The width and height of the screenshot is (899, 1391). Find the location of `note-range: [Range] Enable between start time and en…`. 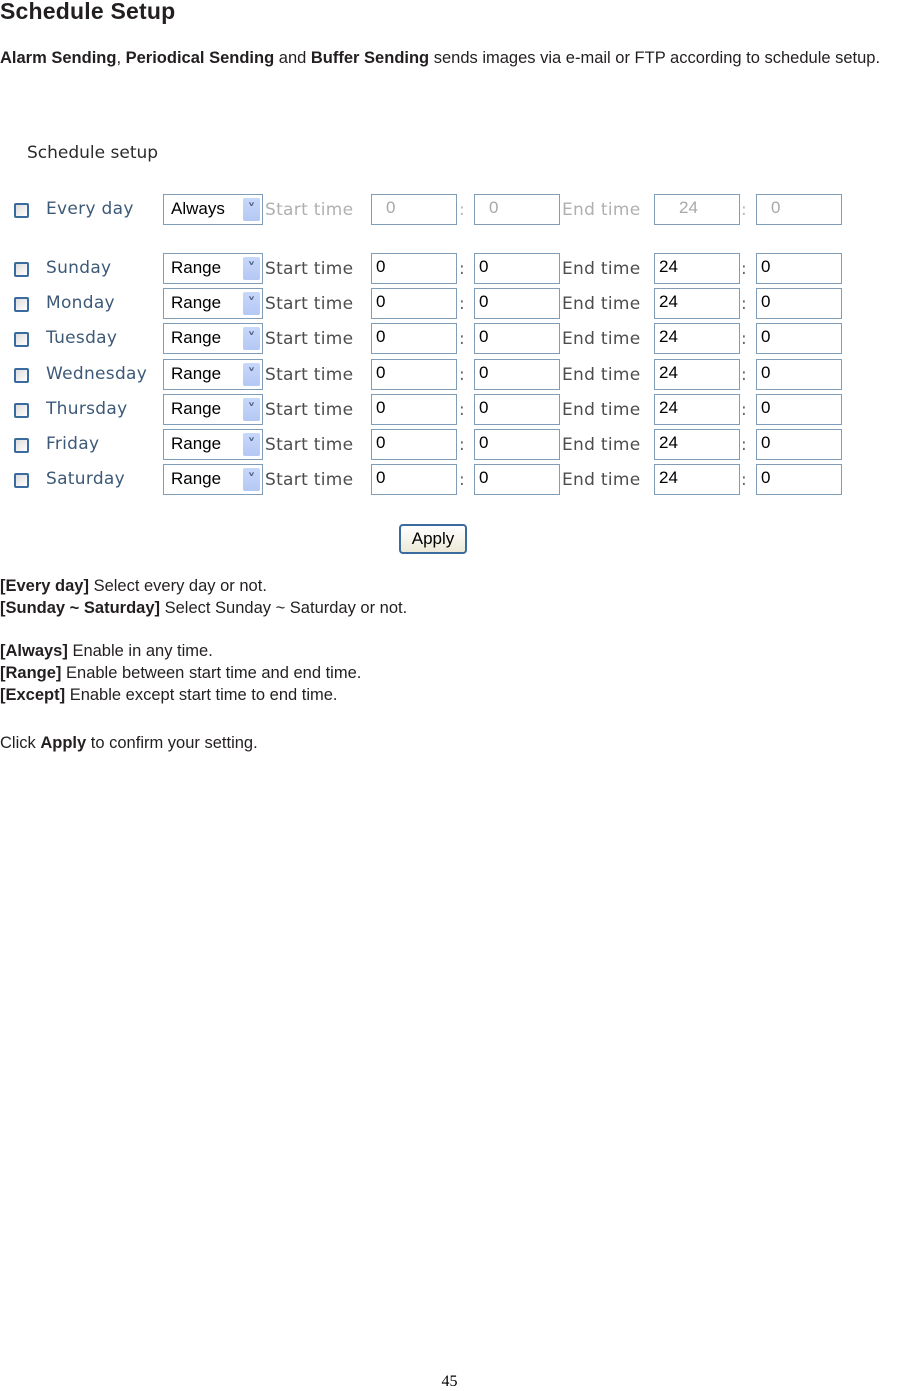

note-range: [Range] Enable between start time and en… is located at coordinates (203, 673).